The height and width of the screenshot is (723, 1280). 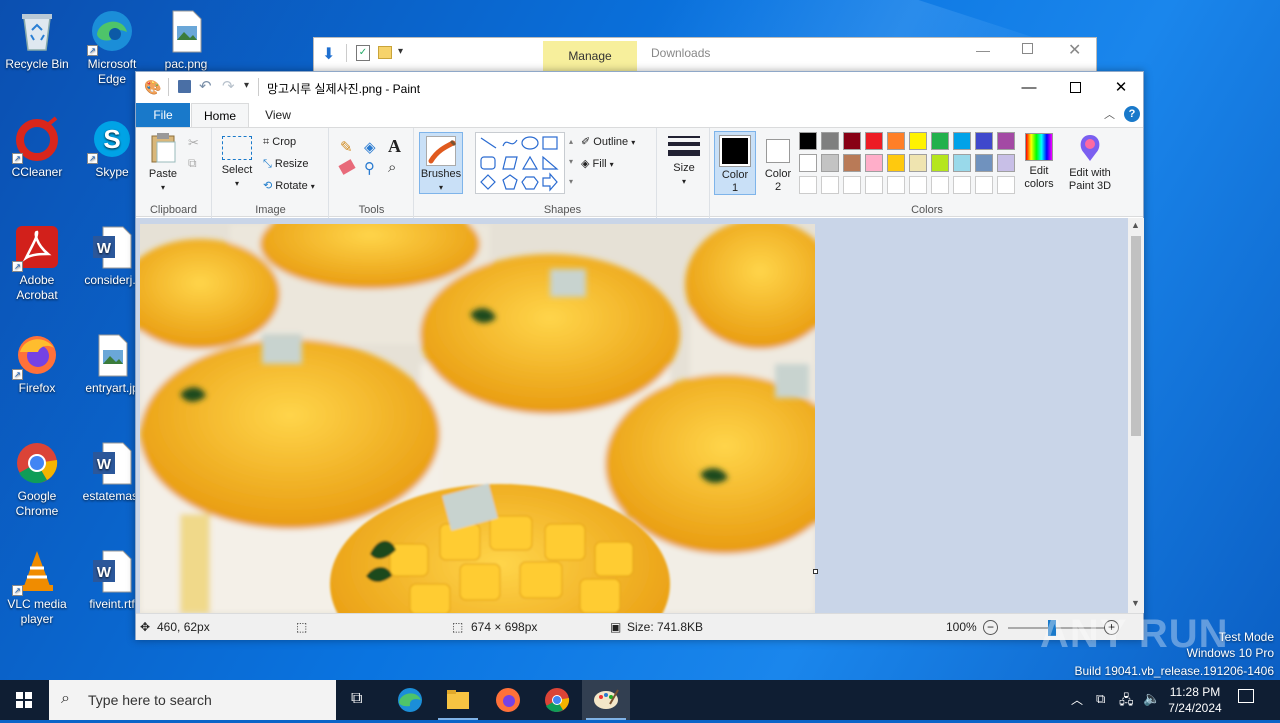 What do you see at coordinates (392, 167) in the screenshot?
I see `magnifier-icon: ⌕` at bounding box center [392, 167].